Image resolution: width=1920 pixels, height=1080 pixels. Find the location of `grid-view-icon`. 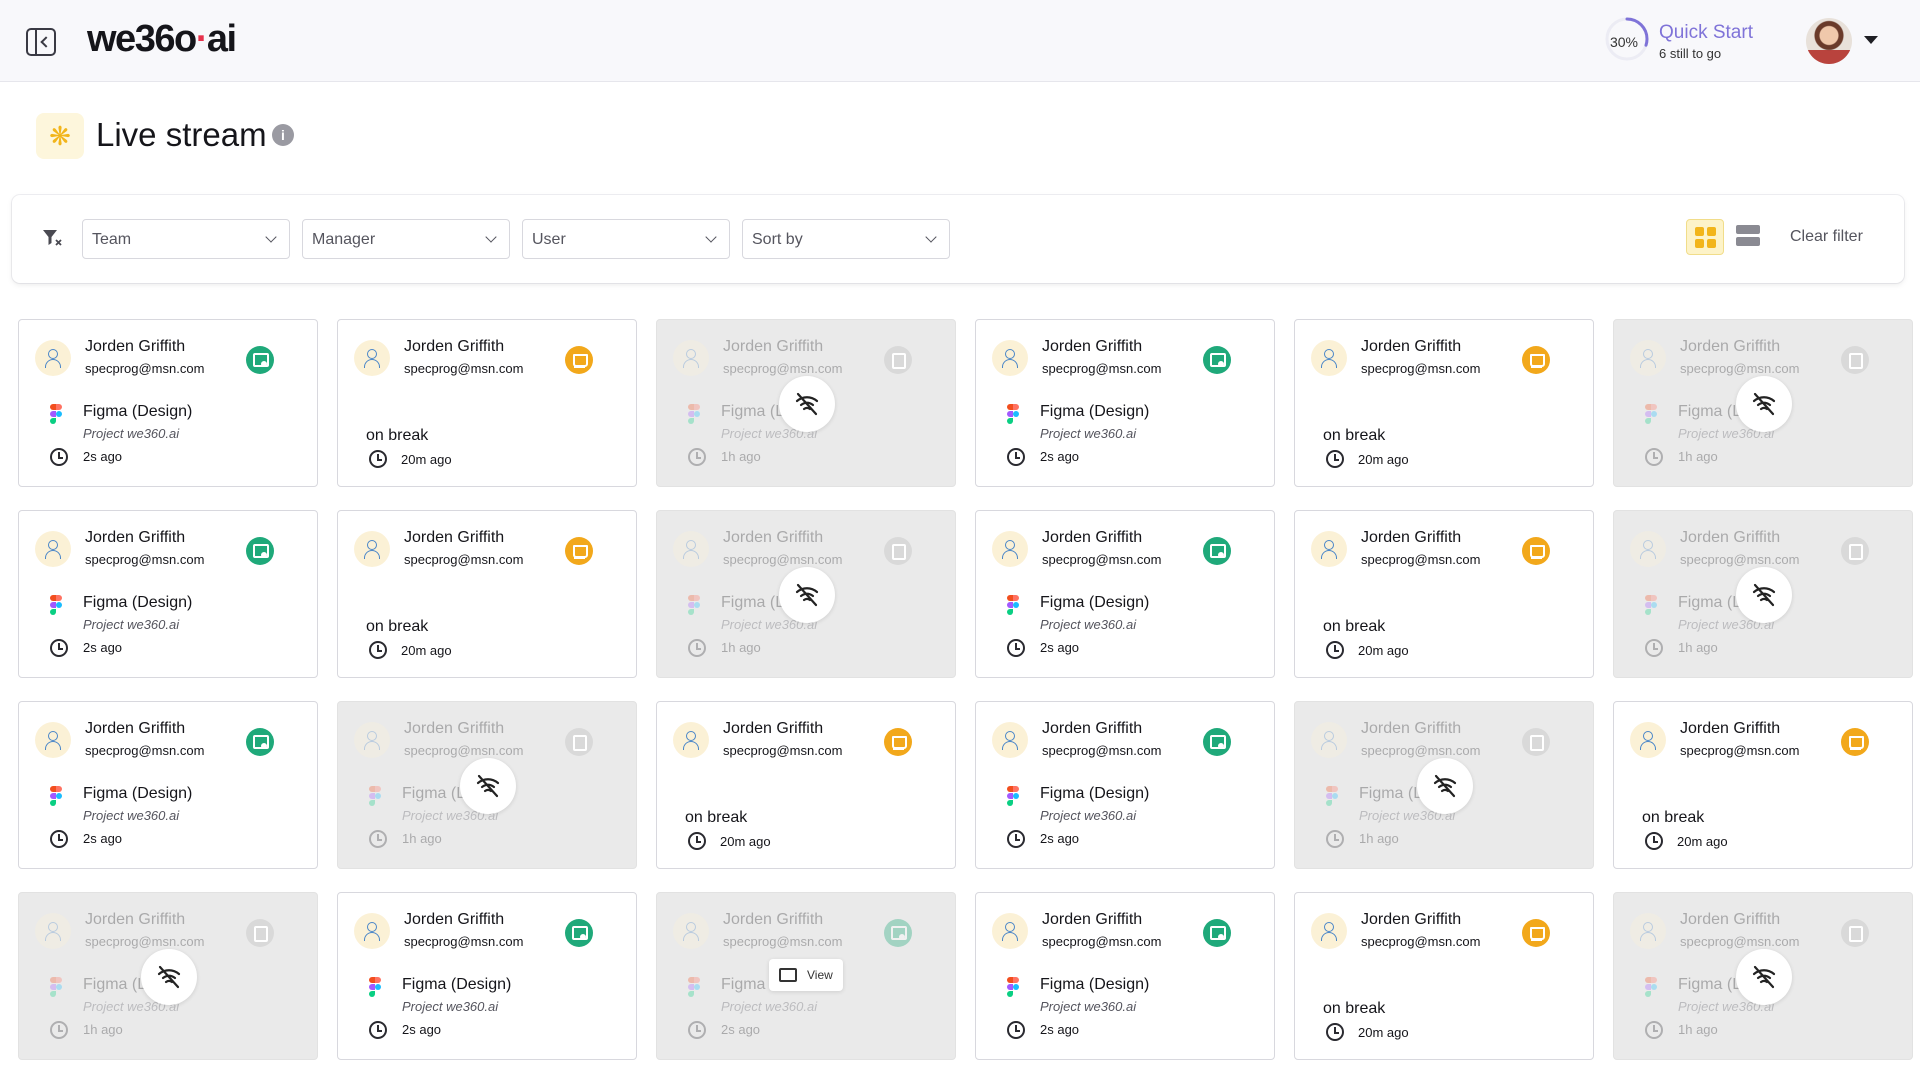

grid-view-icon is located at coordinates (1705, 237).